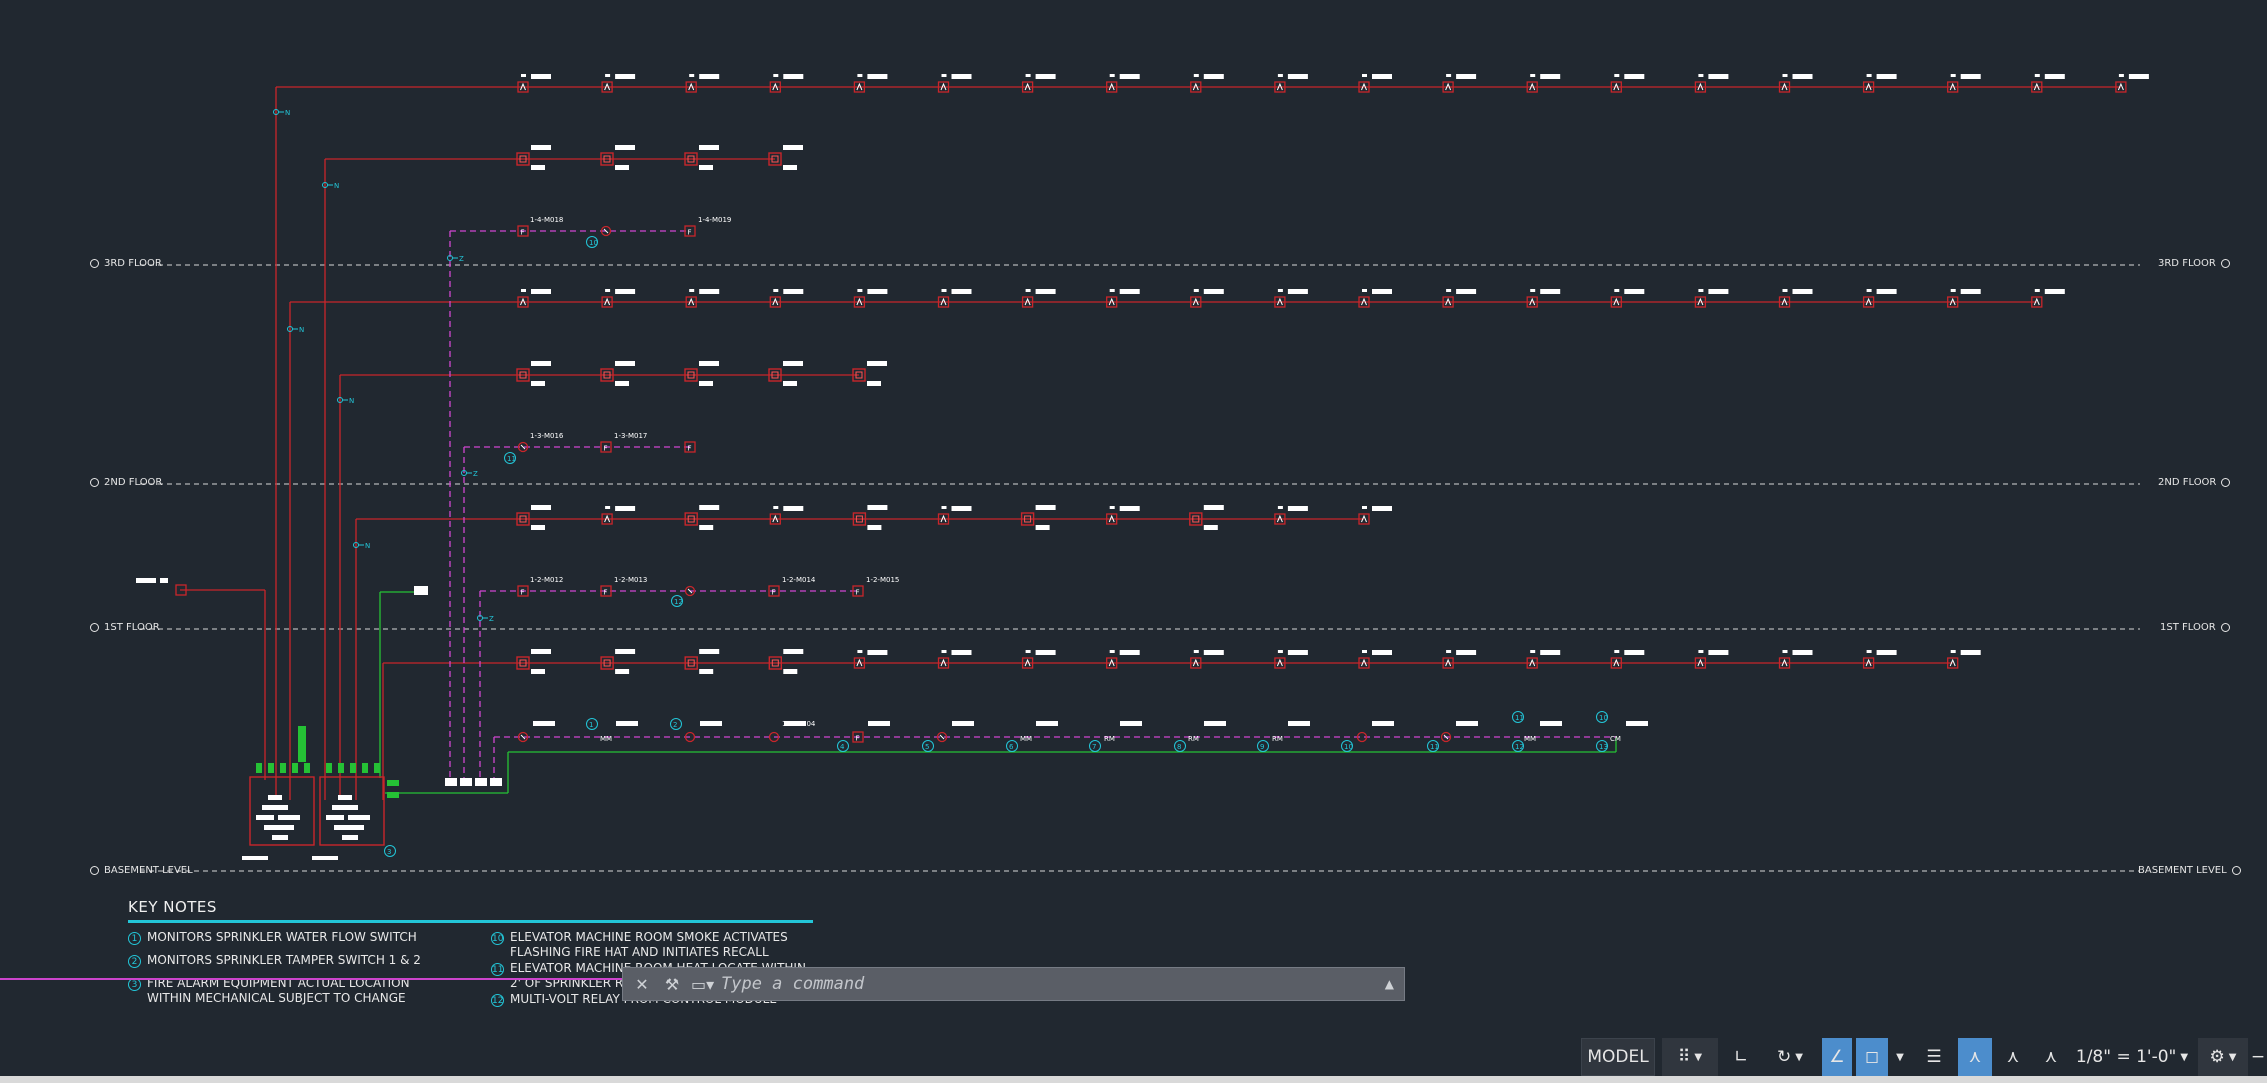 Image resolution: width=2267 pixels, height=1083 pixels. Describe the element at coordinates (1975, 1057) in the screenshot. I see `annotation-visibility-button: ⋏` at that location.